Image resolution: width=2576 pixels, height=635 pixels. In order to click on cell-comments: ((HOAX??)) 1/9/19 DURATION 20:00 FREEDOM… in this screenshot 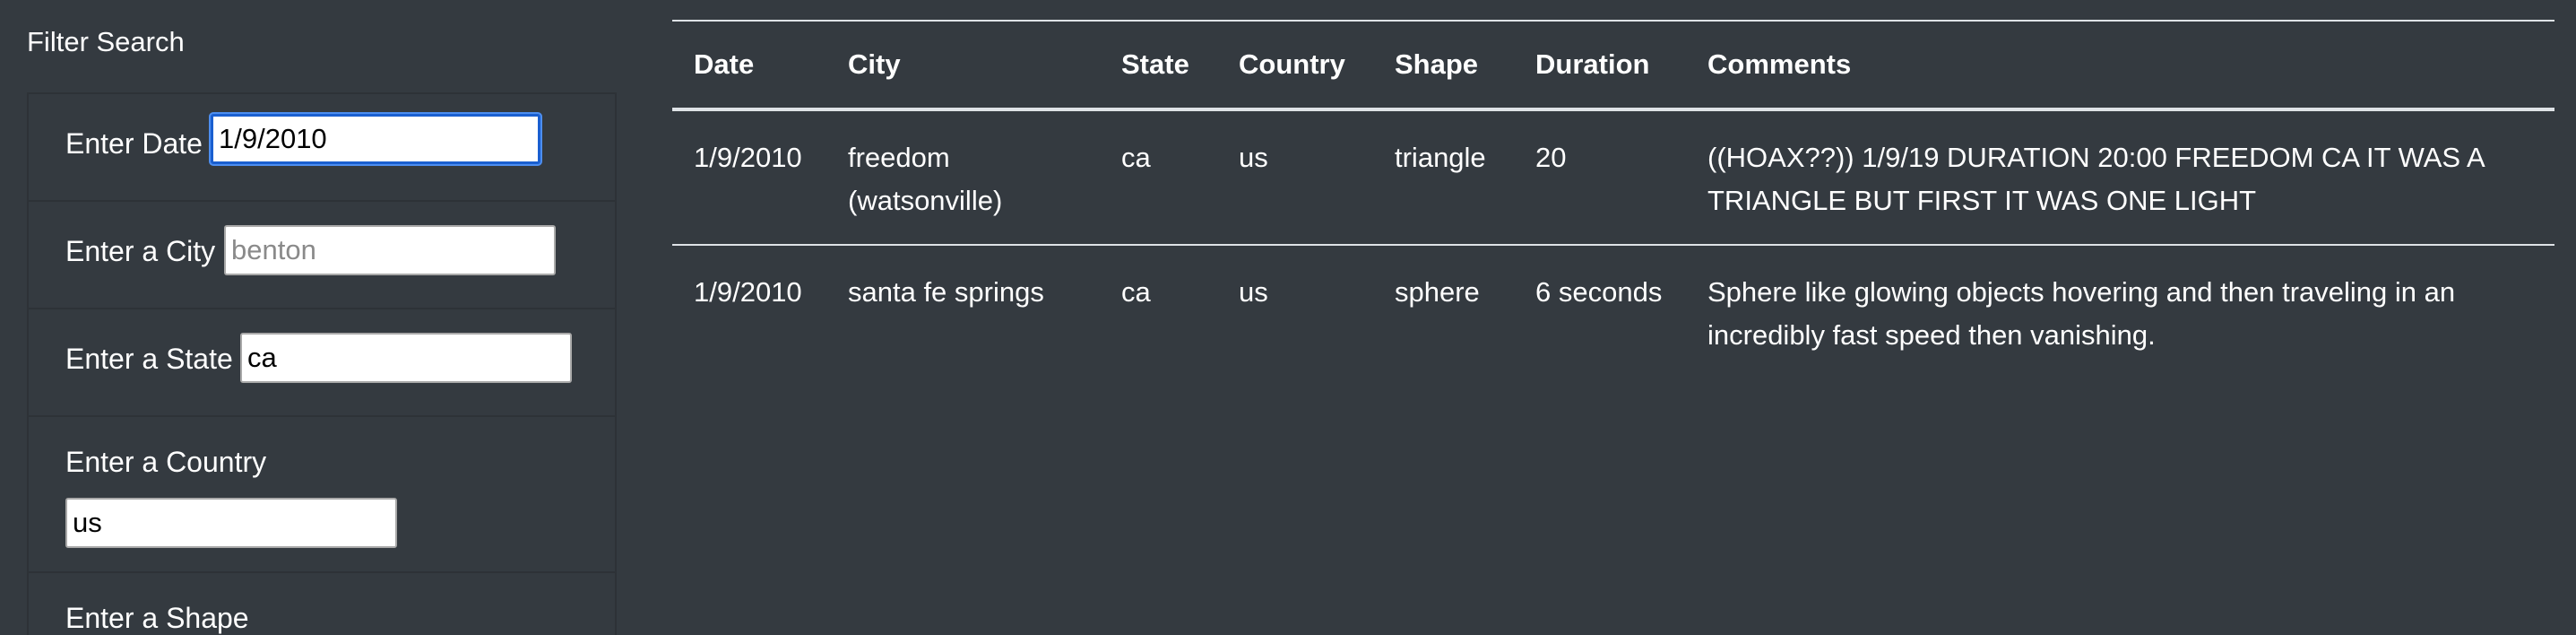, I will do `click(2095, 179)`.